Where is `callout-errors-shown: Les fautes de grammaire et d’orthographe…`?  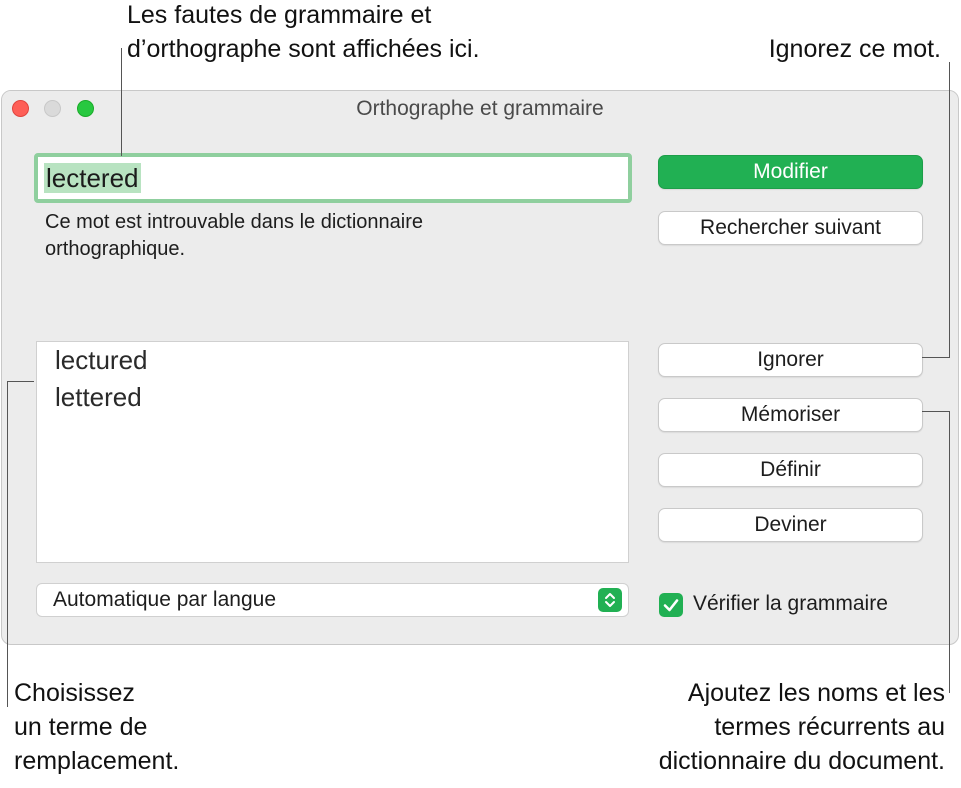 callout-errors-shown: Les fautes de grammaire et d’orthographe… is located at coordinates (303, 33).